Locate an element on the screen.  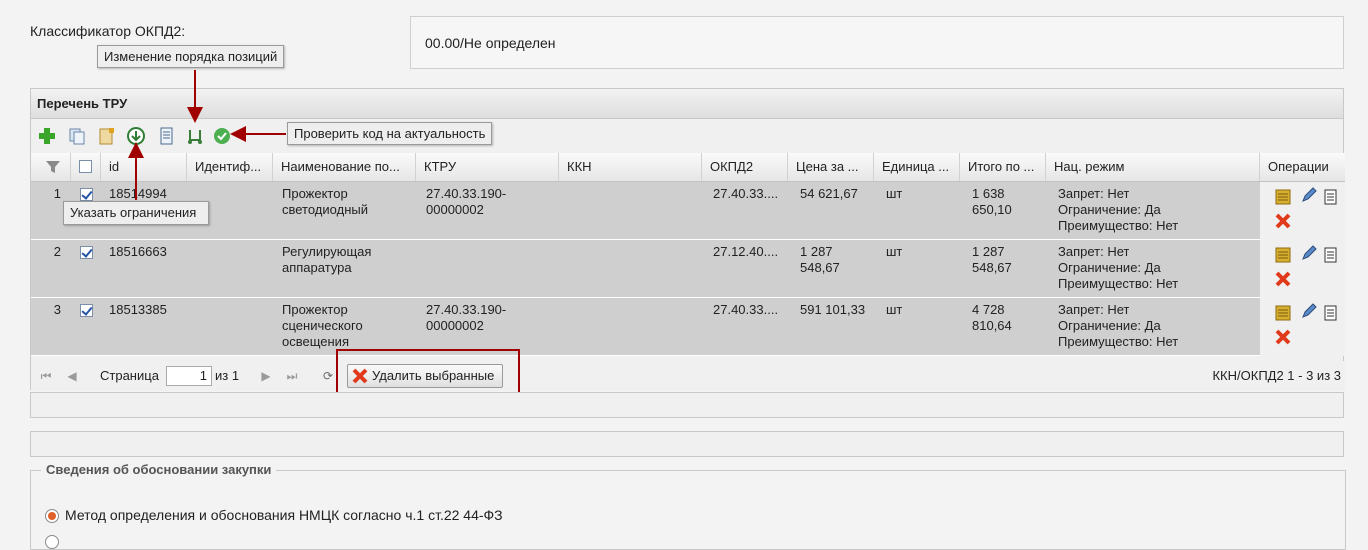
row-total-line2: 548,67 is located at coordinates (992, 267).